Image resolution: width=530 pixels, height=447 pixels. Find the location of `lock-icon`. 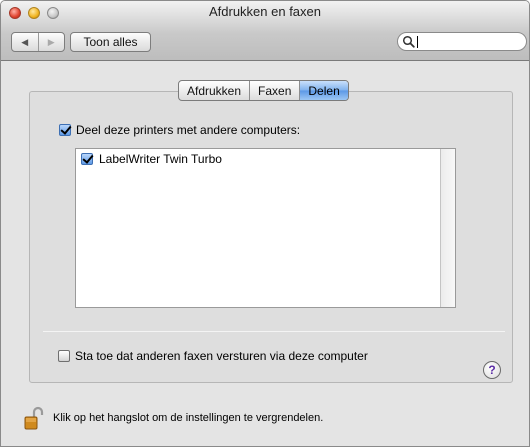

lock-icon is located at coordinates (34, 418).